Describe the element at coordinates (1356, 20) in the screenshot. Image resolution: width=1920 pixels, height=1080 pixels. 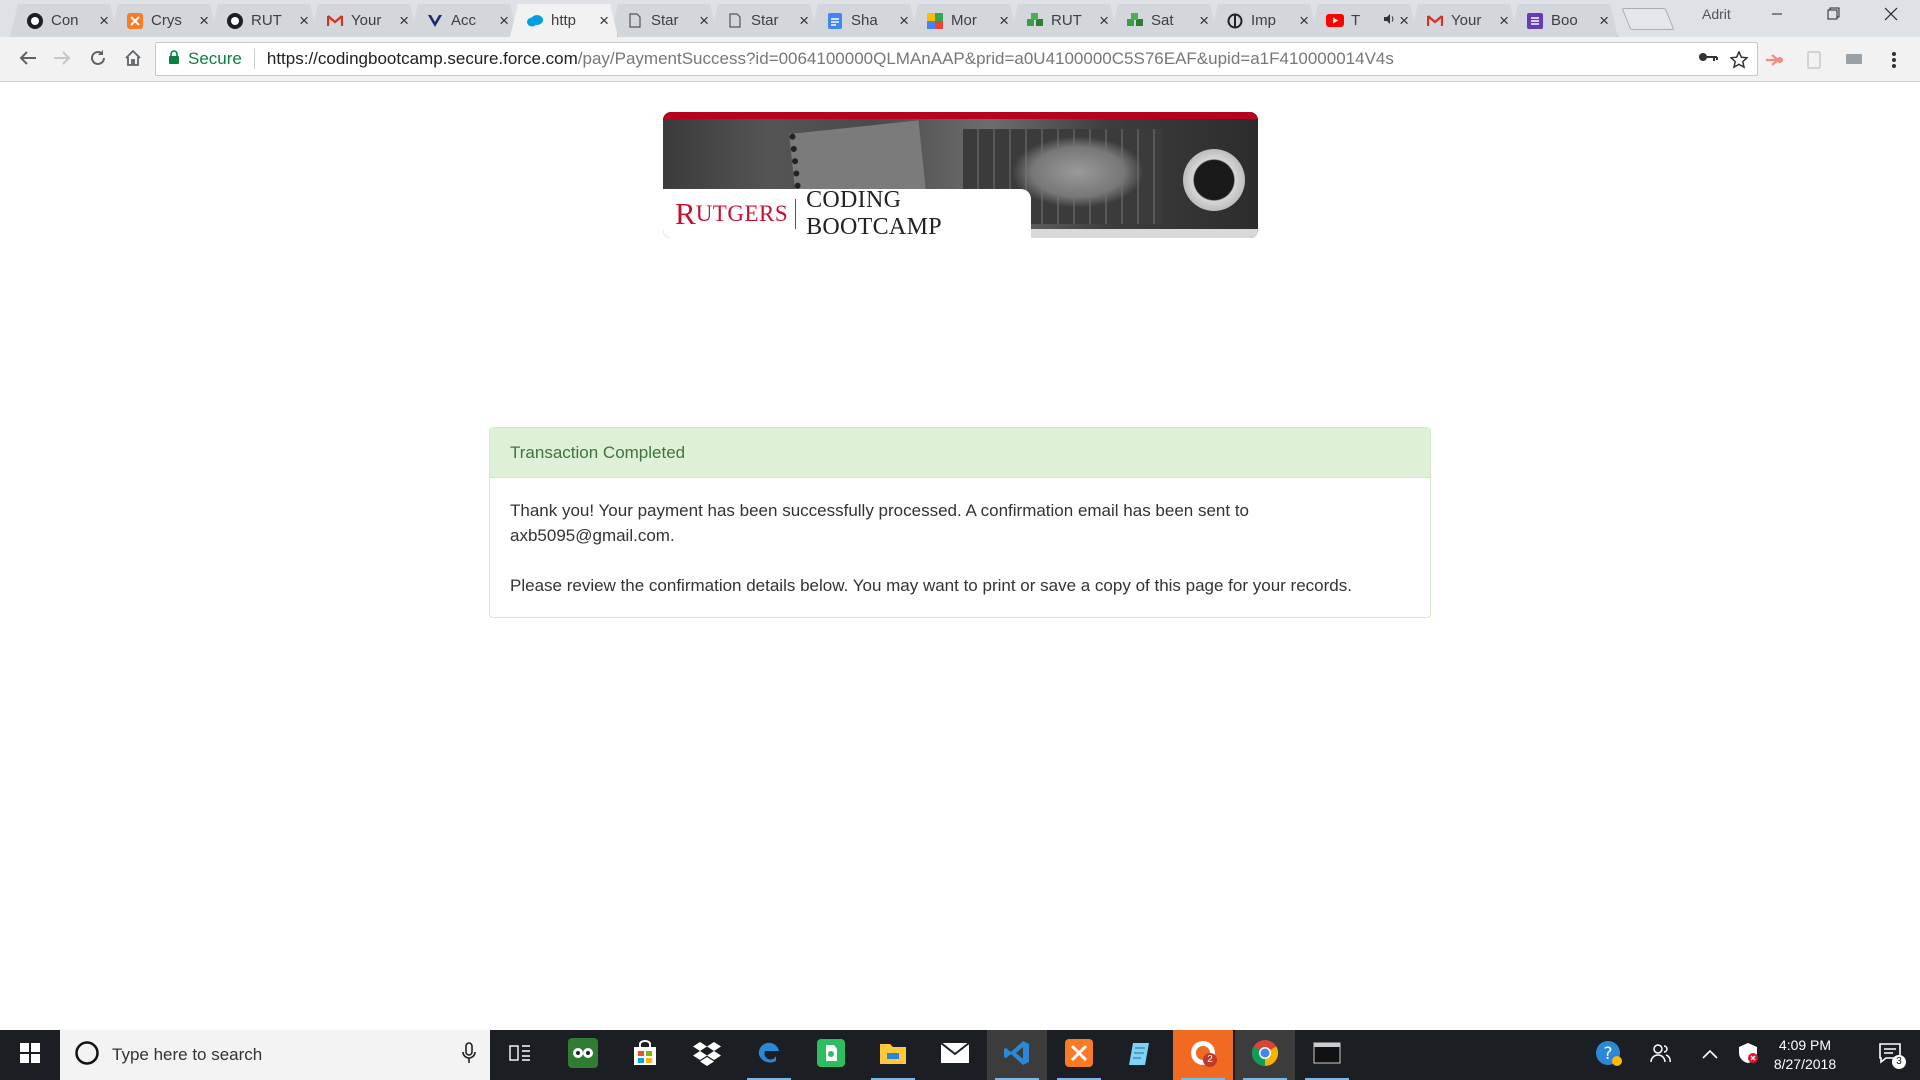
I see `tab-title: T` at that location.